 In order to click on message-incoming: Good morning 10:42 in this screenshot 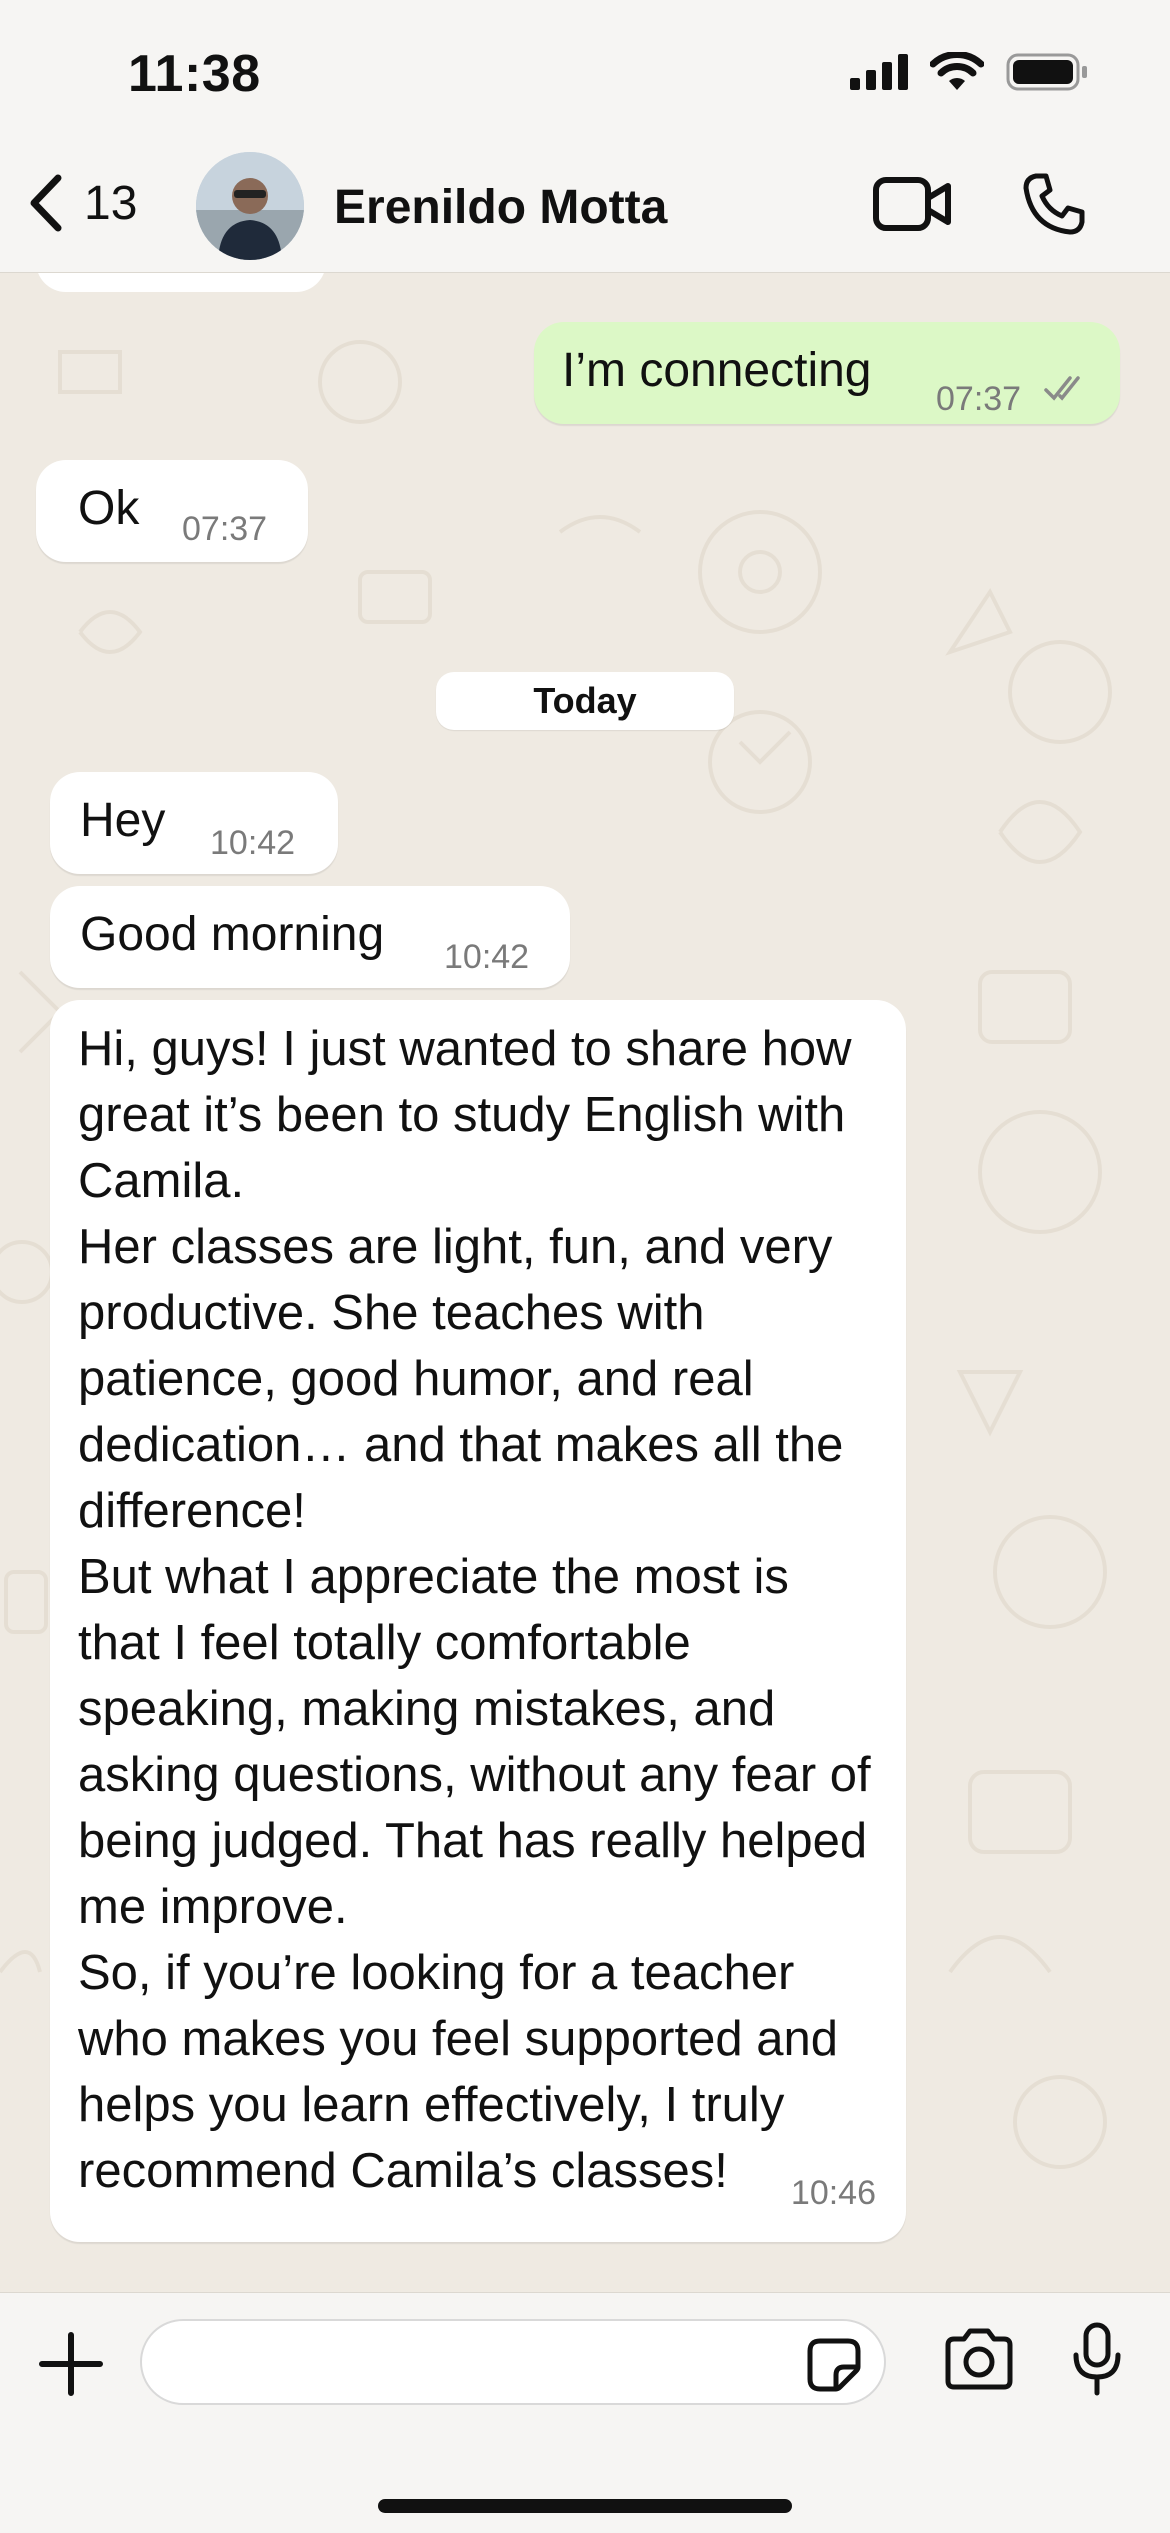, I will do `click(310, 937)`.